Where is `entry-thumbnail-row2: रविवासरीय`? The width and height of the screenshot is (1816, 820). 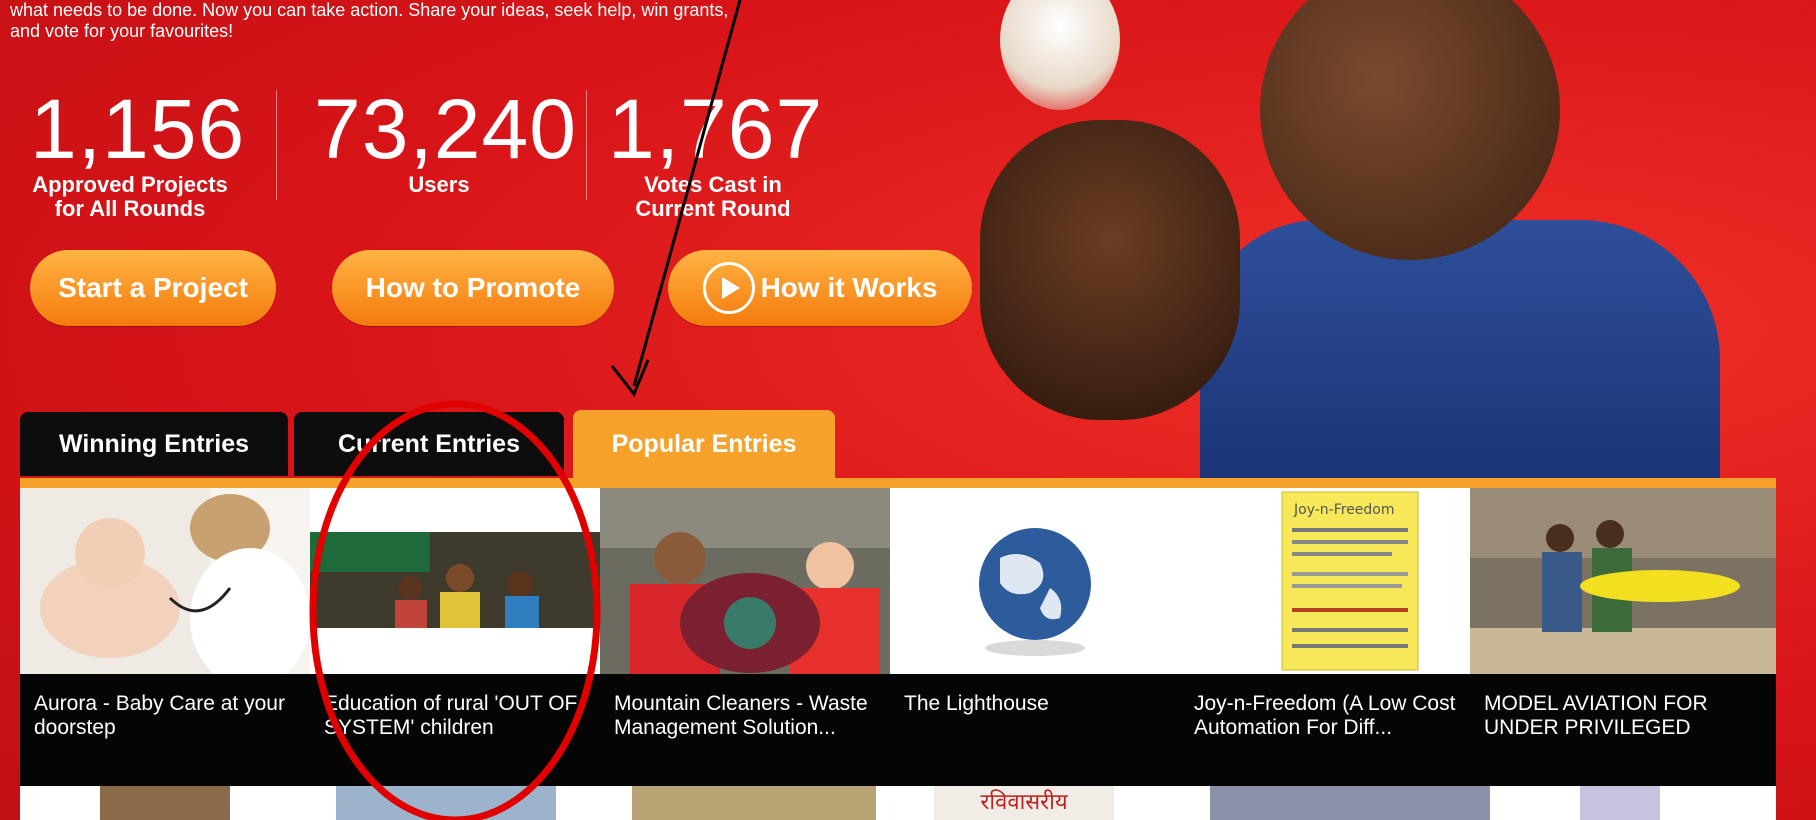 entry-thumbnail-row2: रविवासरीय is located at coordinates (1024, 803).